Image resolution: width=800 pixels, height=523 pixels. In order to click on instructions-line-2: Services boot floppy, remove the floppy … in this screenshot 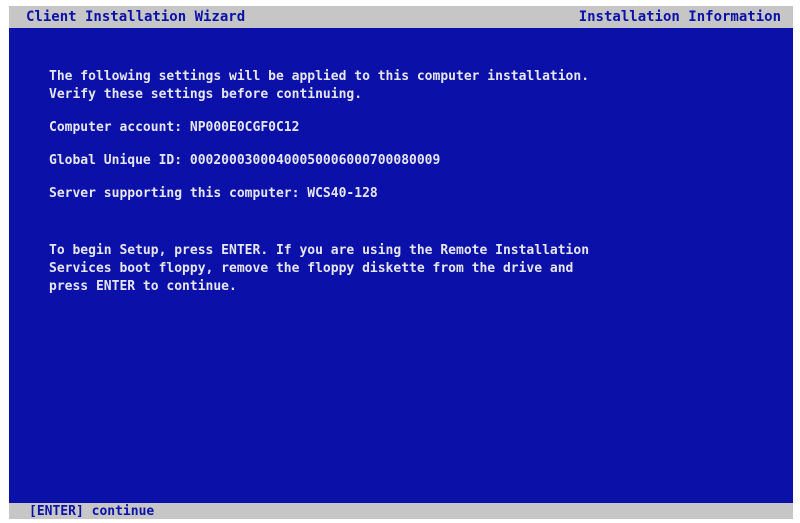, I will do `click(311, 268)`.